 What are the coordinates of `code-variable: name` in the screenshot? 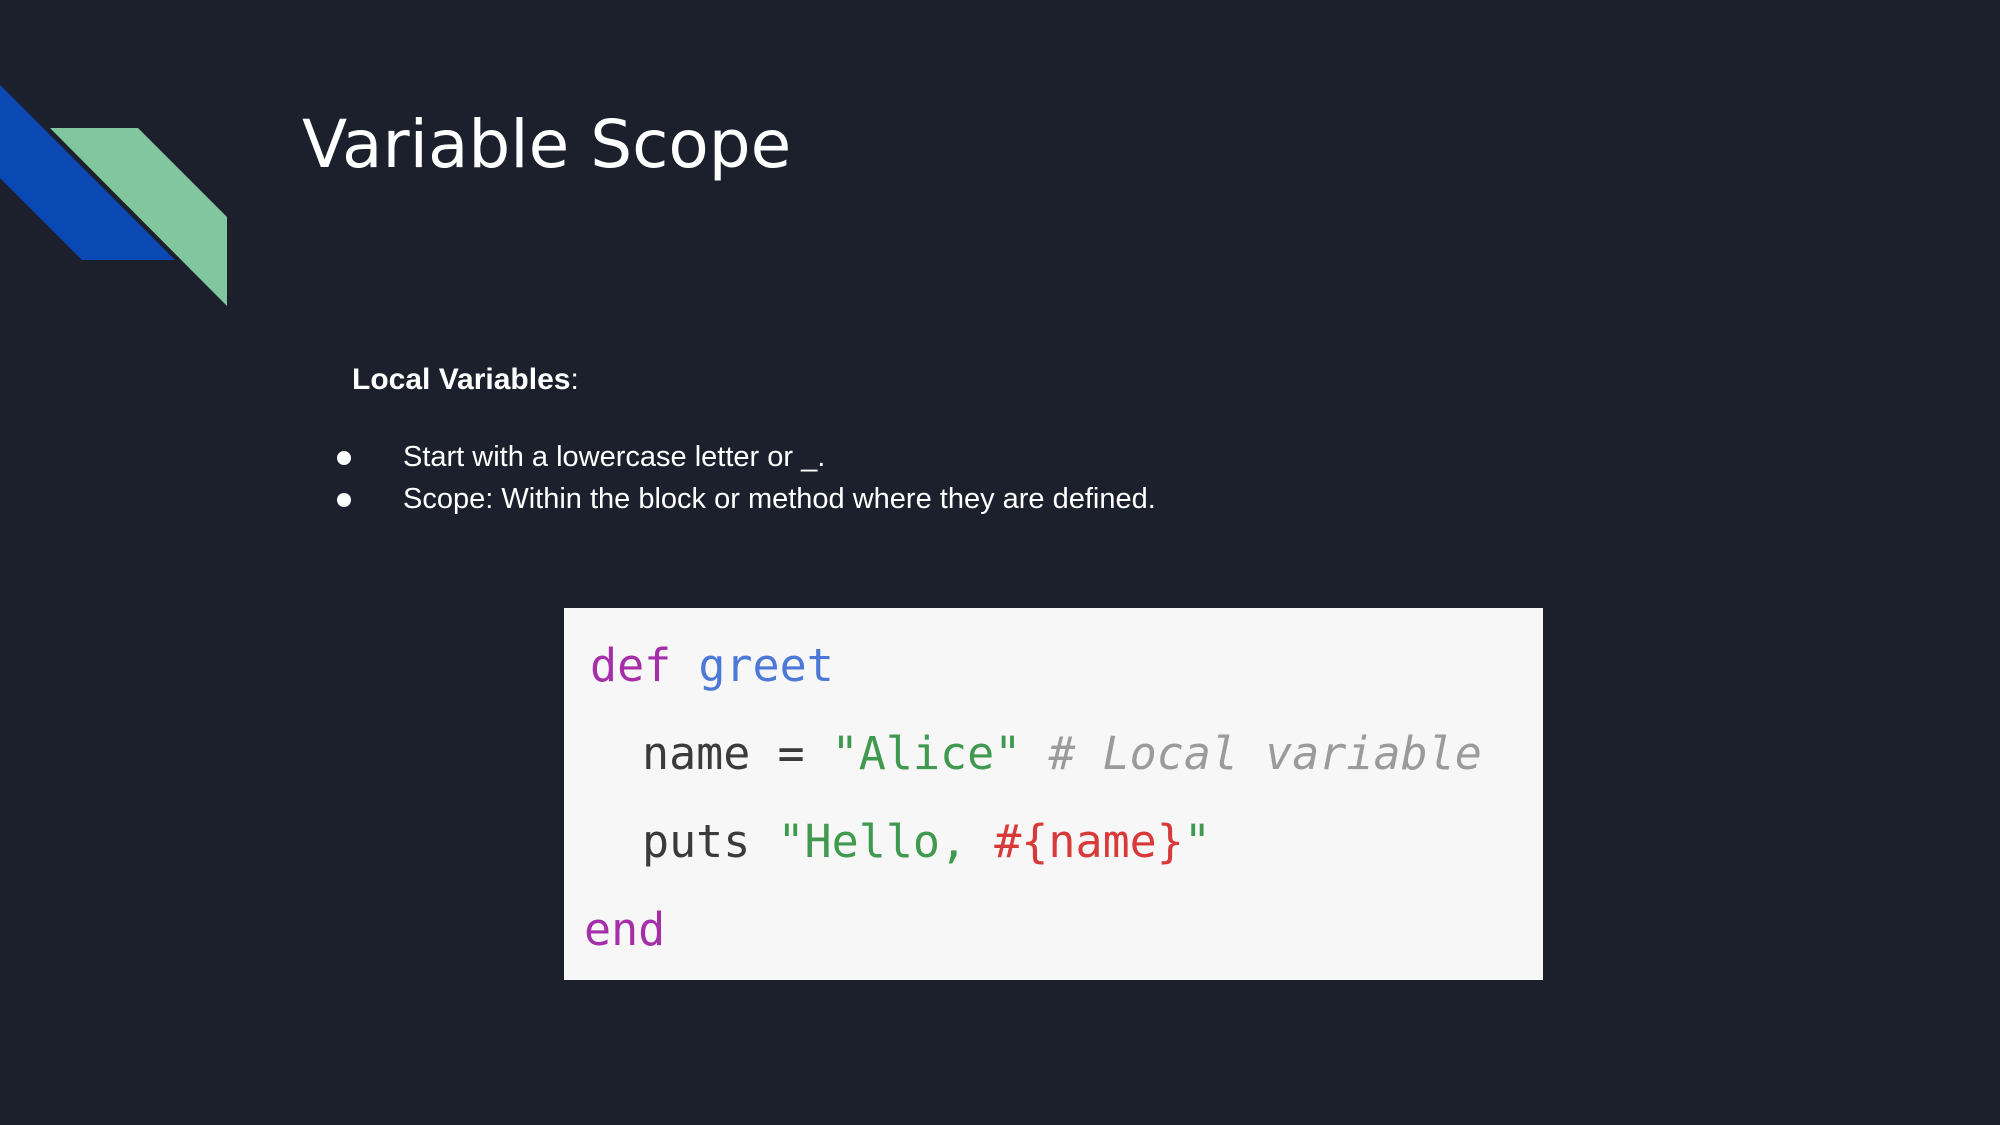 It's located at (696, 753).